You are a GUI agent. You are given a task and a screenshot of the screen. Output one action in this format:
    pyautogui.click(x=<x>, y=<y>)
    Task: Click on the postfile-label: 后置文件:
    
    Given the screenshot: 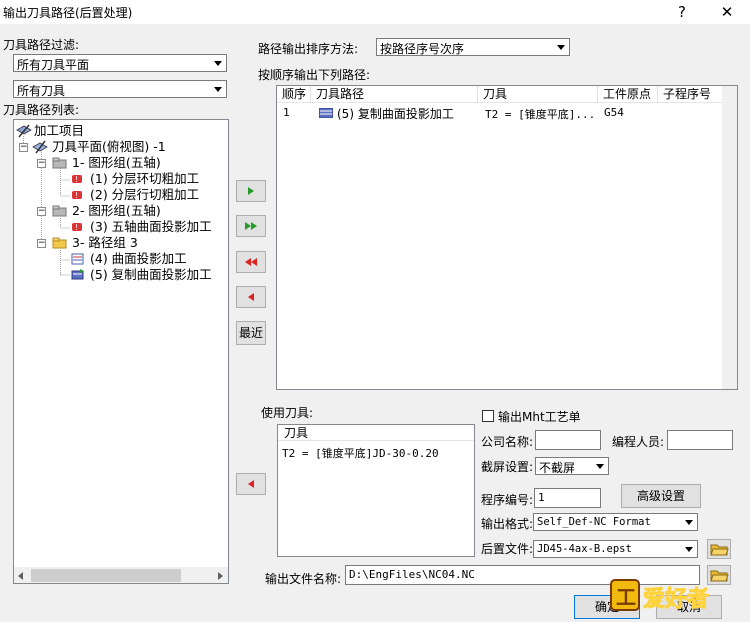 What is the action you would take?
    pyautogui.click(x=507, y=549)
    